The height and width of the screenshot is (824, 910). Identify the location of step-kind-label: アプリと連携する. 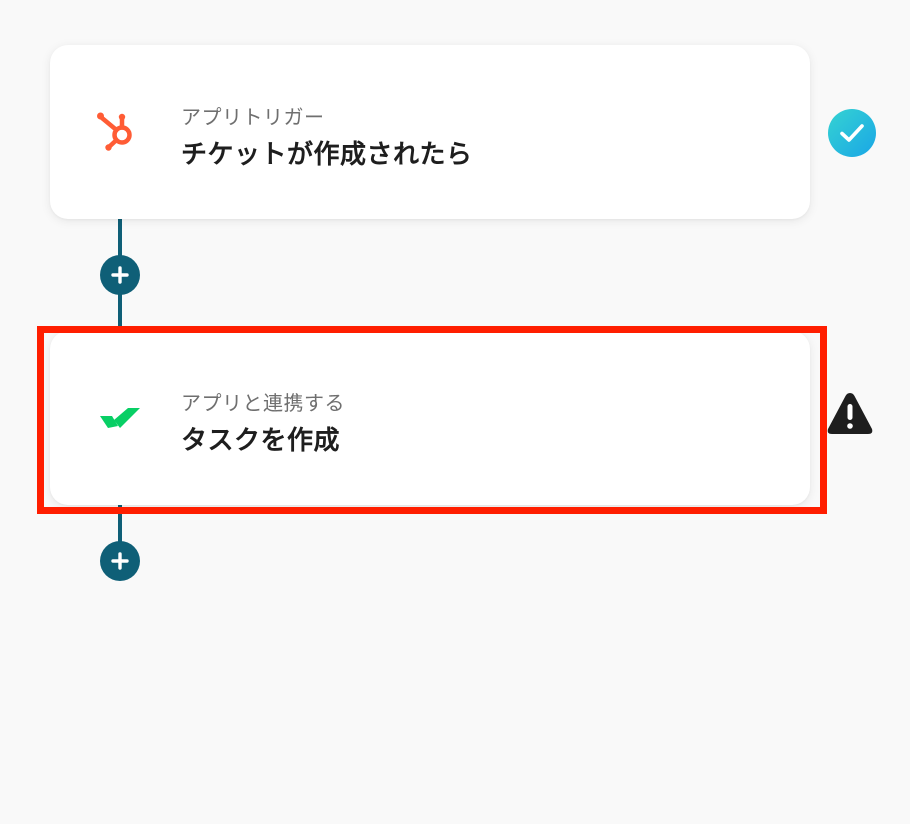
(263, 403).